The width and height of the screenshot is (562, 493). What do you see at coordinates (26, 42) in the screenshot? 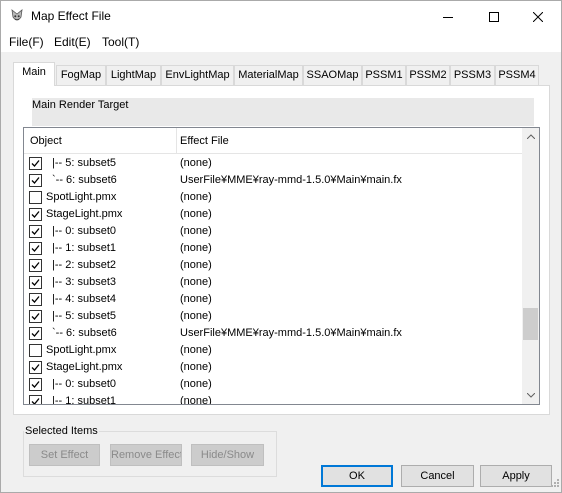
I see `menu-file: File(F)` at bounding box center [26, 42].